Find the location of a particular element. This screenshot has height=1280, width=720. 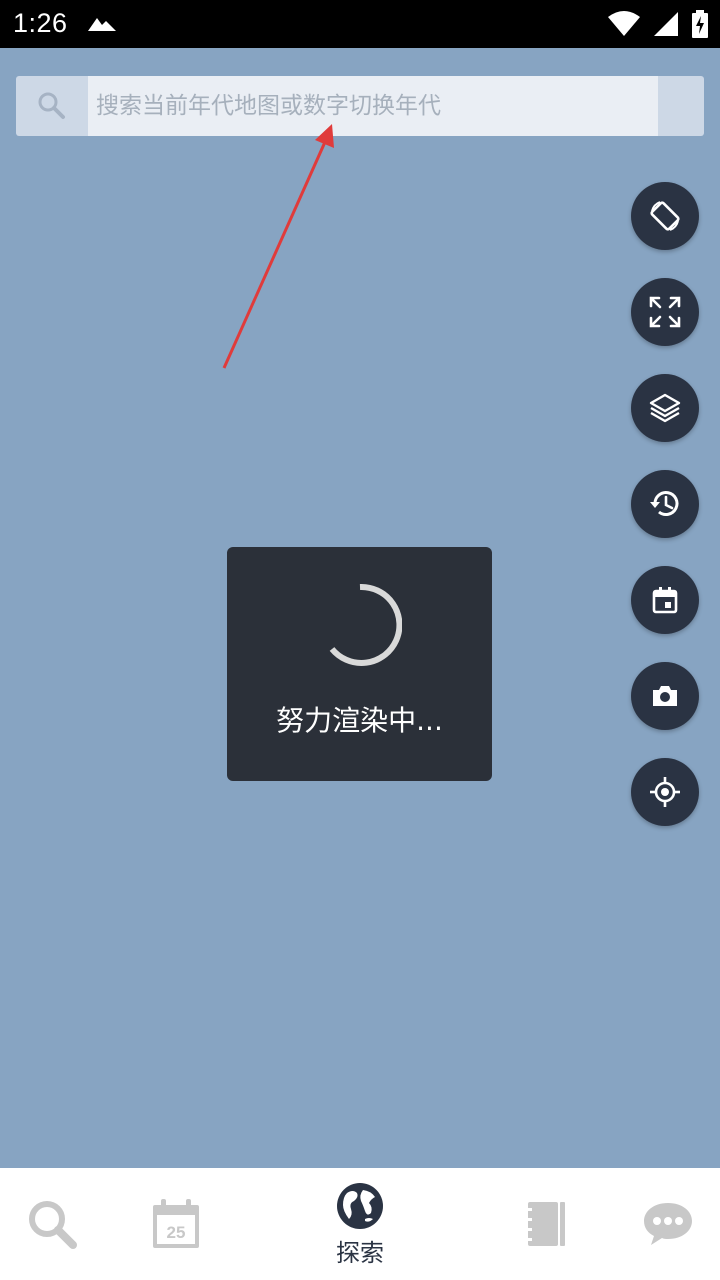

search-bar is located at coordinates (360, 106).